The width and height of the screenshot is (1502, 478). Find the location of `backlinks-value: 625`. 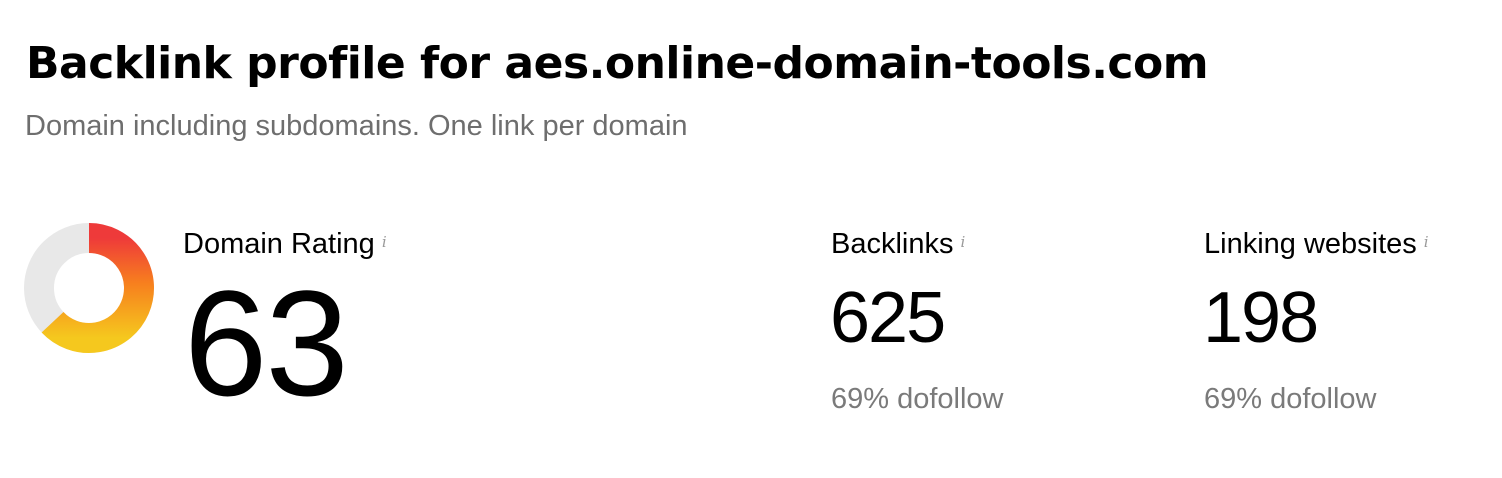

backlinks-value: 625 is located at coordinates (888, 318).